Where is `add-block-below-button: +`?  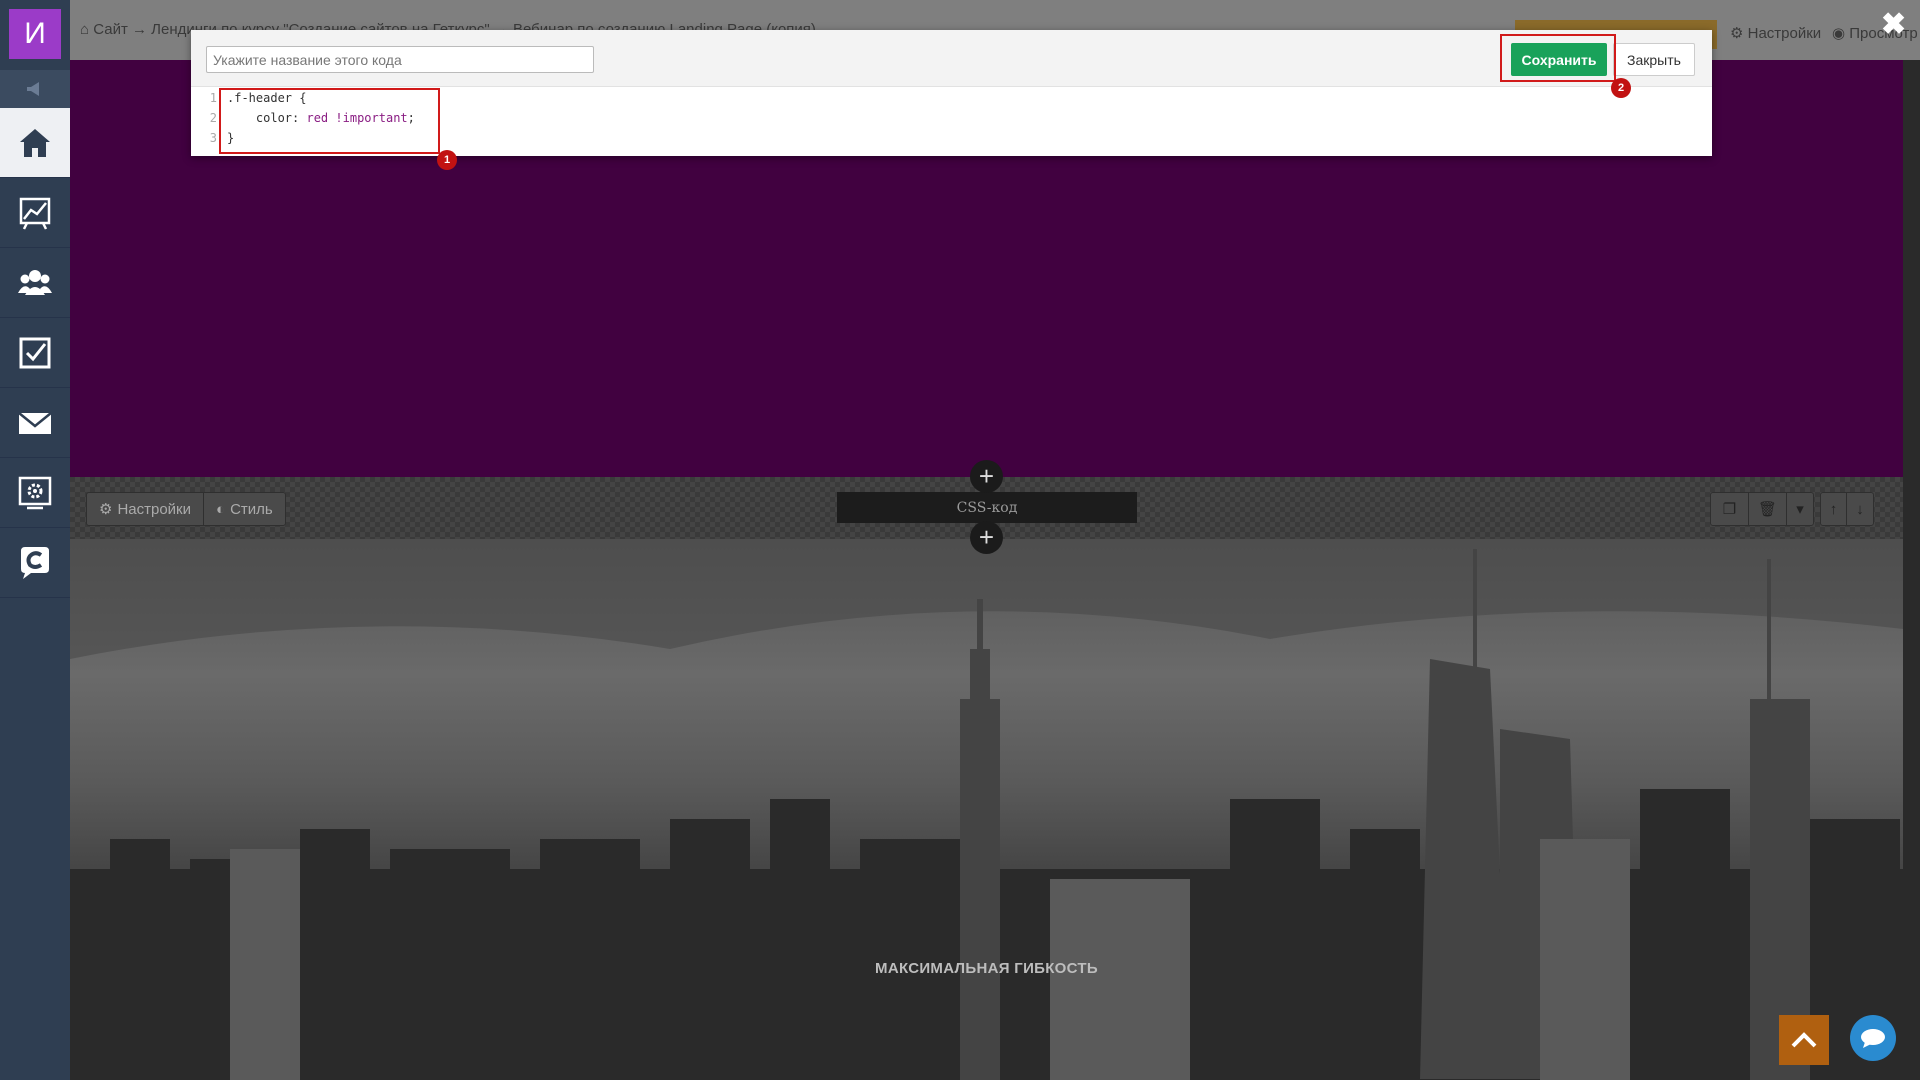
add-block-below-button: + is located at coordinates (986, 537).